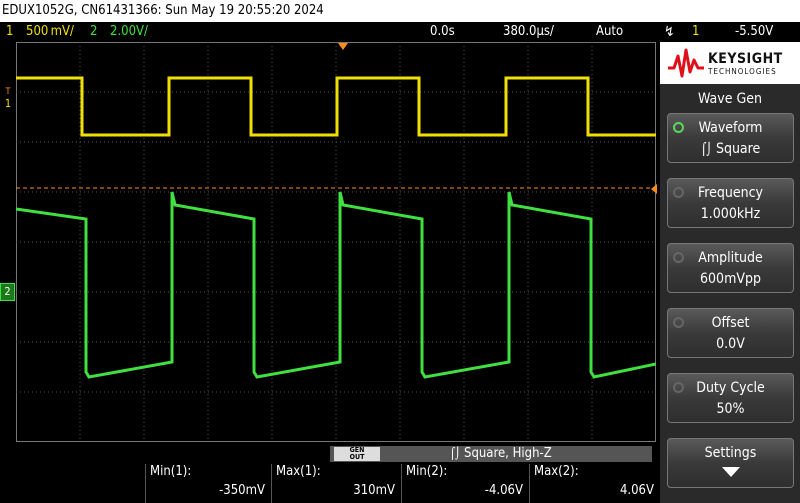  I want to click on ch1-trace, so click(336, 106).